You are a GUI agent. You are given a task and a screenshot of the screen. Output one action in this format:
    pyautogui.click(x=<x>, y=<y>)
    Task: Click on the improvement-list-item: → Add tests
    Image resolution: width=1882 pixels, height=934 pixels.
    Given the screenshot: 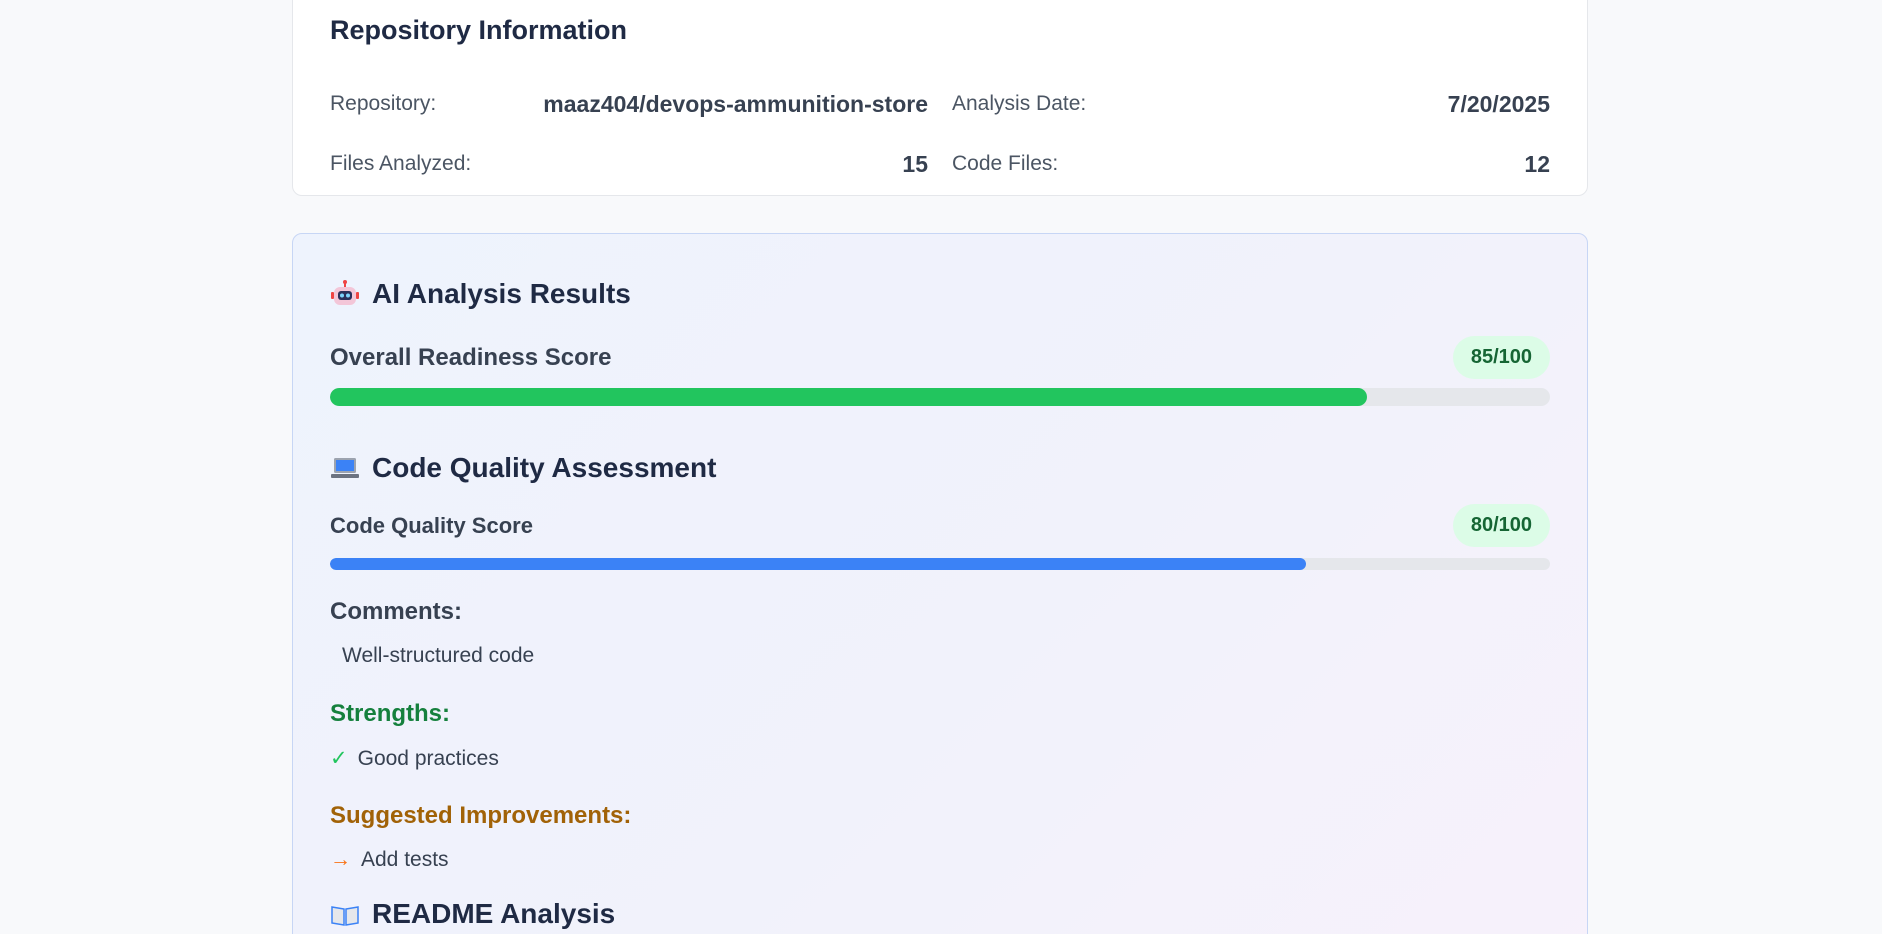 What is the action you would take?
    pyautogui.click(x=389, y=860)
    